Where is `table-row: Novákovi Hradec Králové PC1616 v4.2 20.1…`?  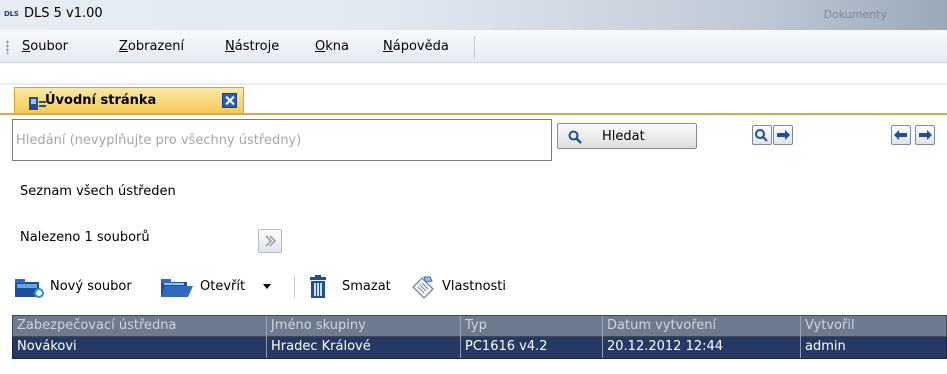
table-row: Novákovi Hradec Králové PC1616 v4.2 20.1… is located at coordinates (479, 348).